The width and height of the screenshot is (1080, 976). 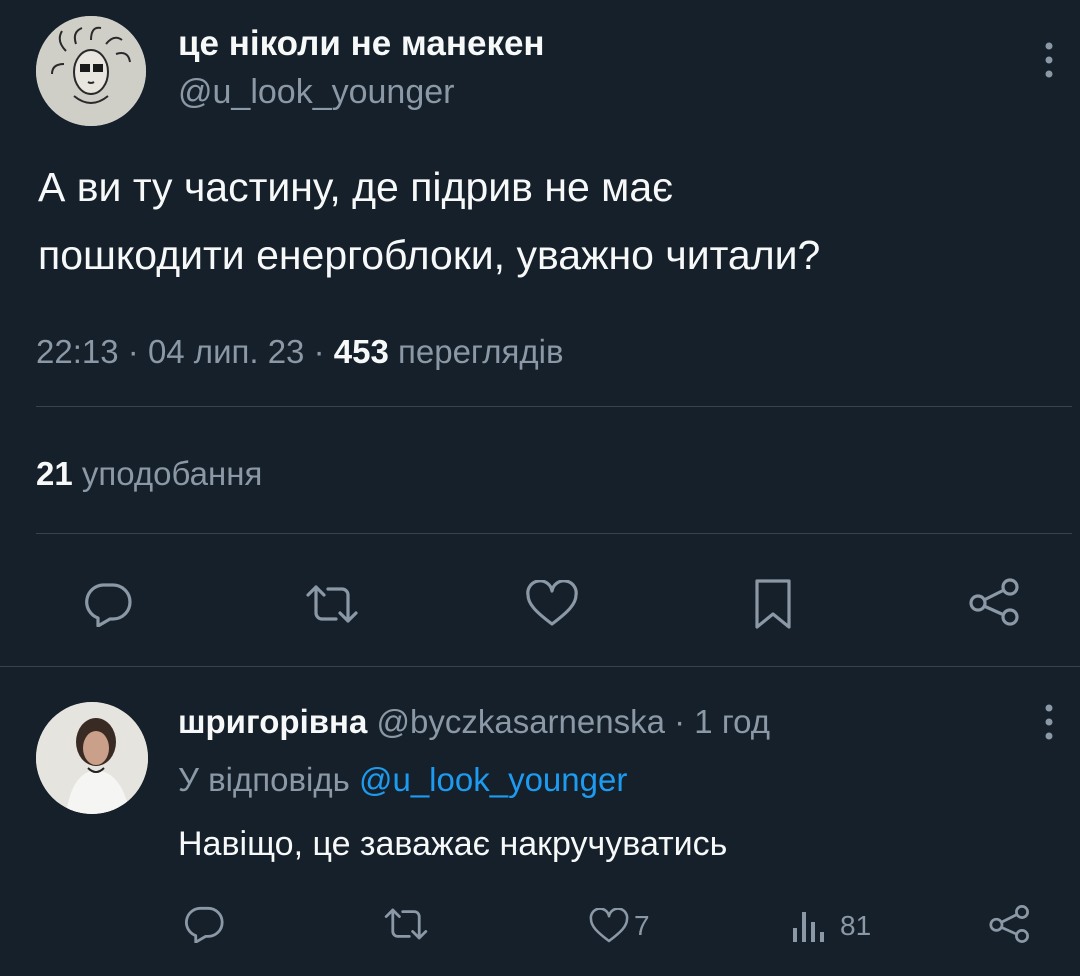 What do you see at coordinates (172, 473) in the screenshot?
I see `likes-label: уподобання` at bounding box center [172, 473].